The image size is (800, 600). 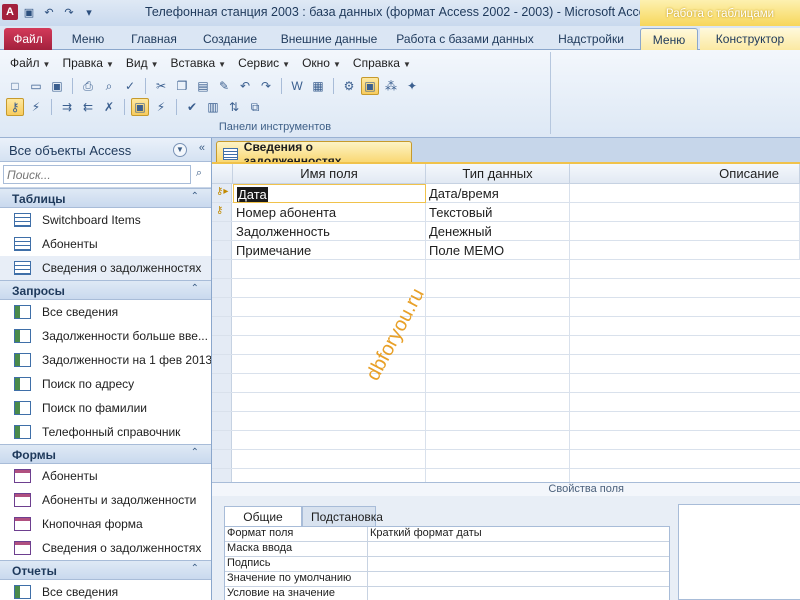 I want to click on test-validation-icon: ✗, so click(x=109, y=107).